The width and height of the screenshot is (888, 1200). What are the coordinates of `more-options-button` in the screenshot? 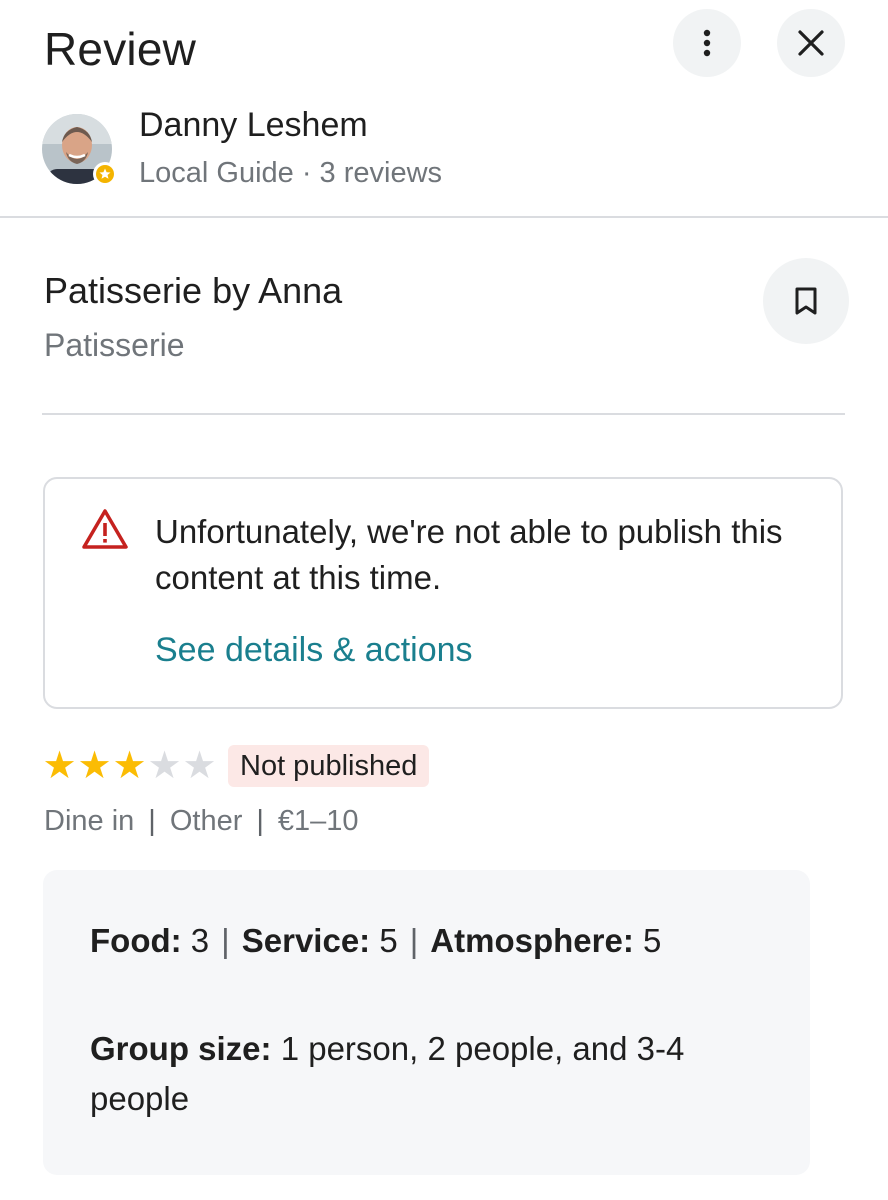 It's located at (707, 43).